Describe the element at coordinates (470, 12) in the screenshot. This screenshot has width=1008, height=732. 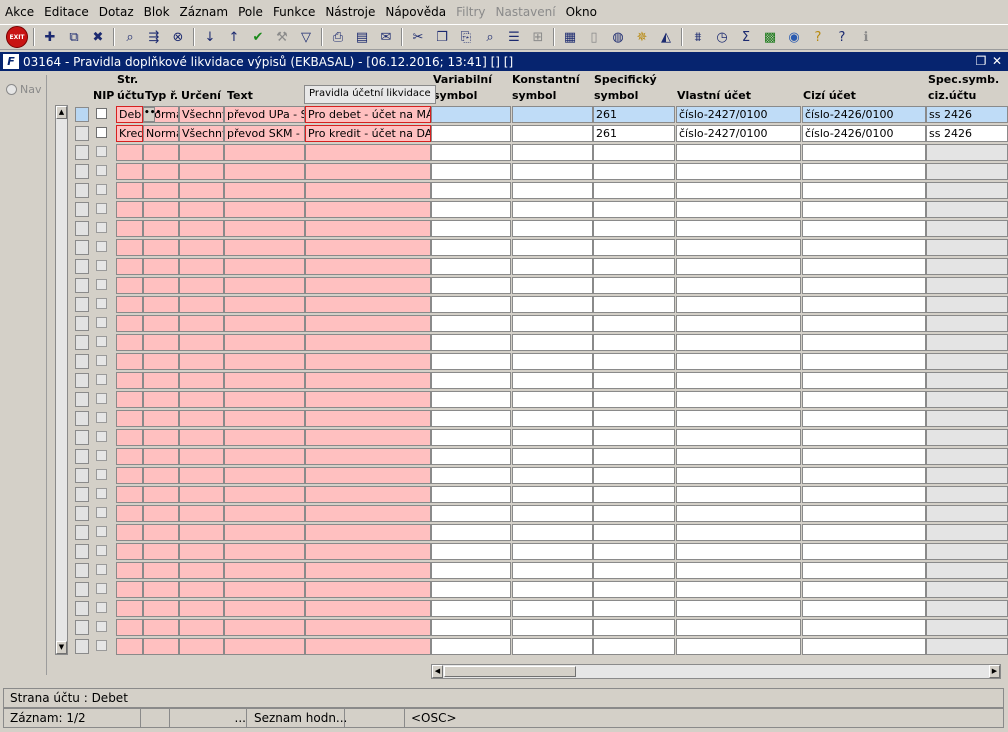
I see `menu-item-9: Filtry` at that location.